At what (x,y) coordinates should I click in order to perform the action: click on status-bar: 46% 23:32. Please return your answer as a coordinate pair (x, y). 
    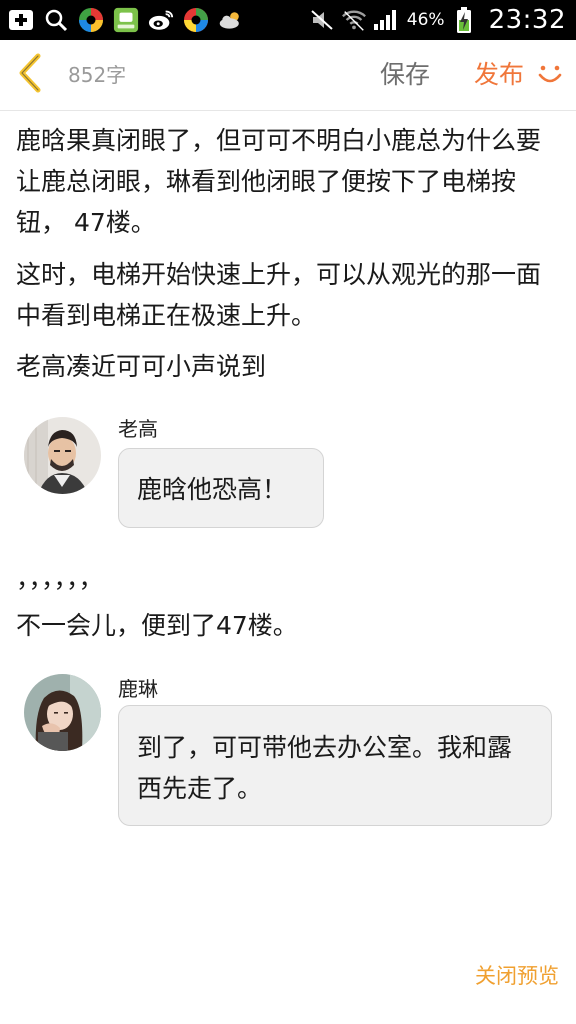
    Looking at the image, I should click on (288, 20).